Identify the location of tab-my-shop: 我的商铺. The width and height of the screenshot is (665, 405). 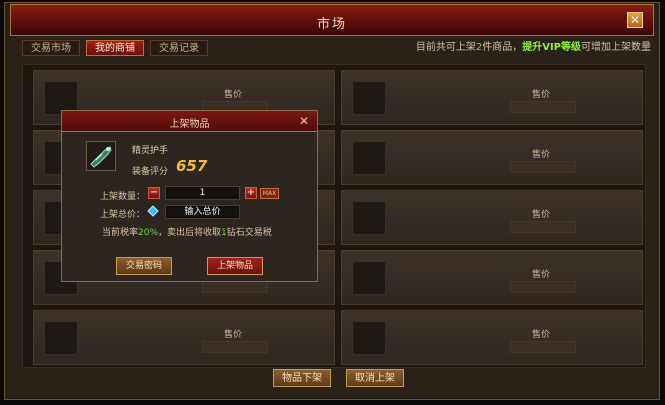
(115, 48).